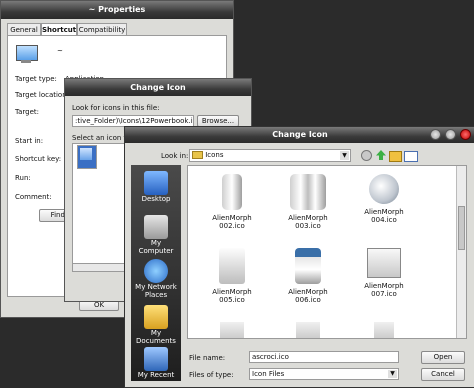 Image resolution: width=474 pixels, height=388 pixels. I want to click on computer-icon, so click(156, 227).